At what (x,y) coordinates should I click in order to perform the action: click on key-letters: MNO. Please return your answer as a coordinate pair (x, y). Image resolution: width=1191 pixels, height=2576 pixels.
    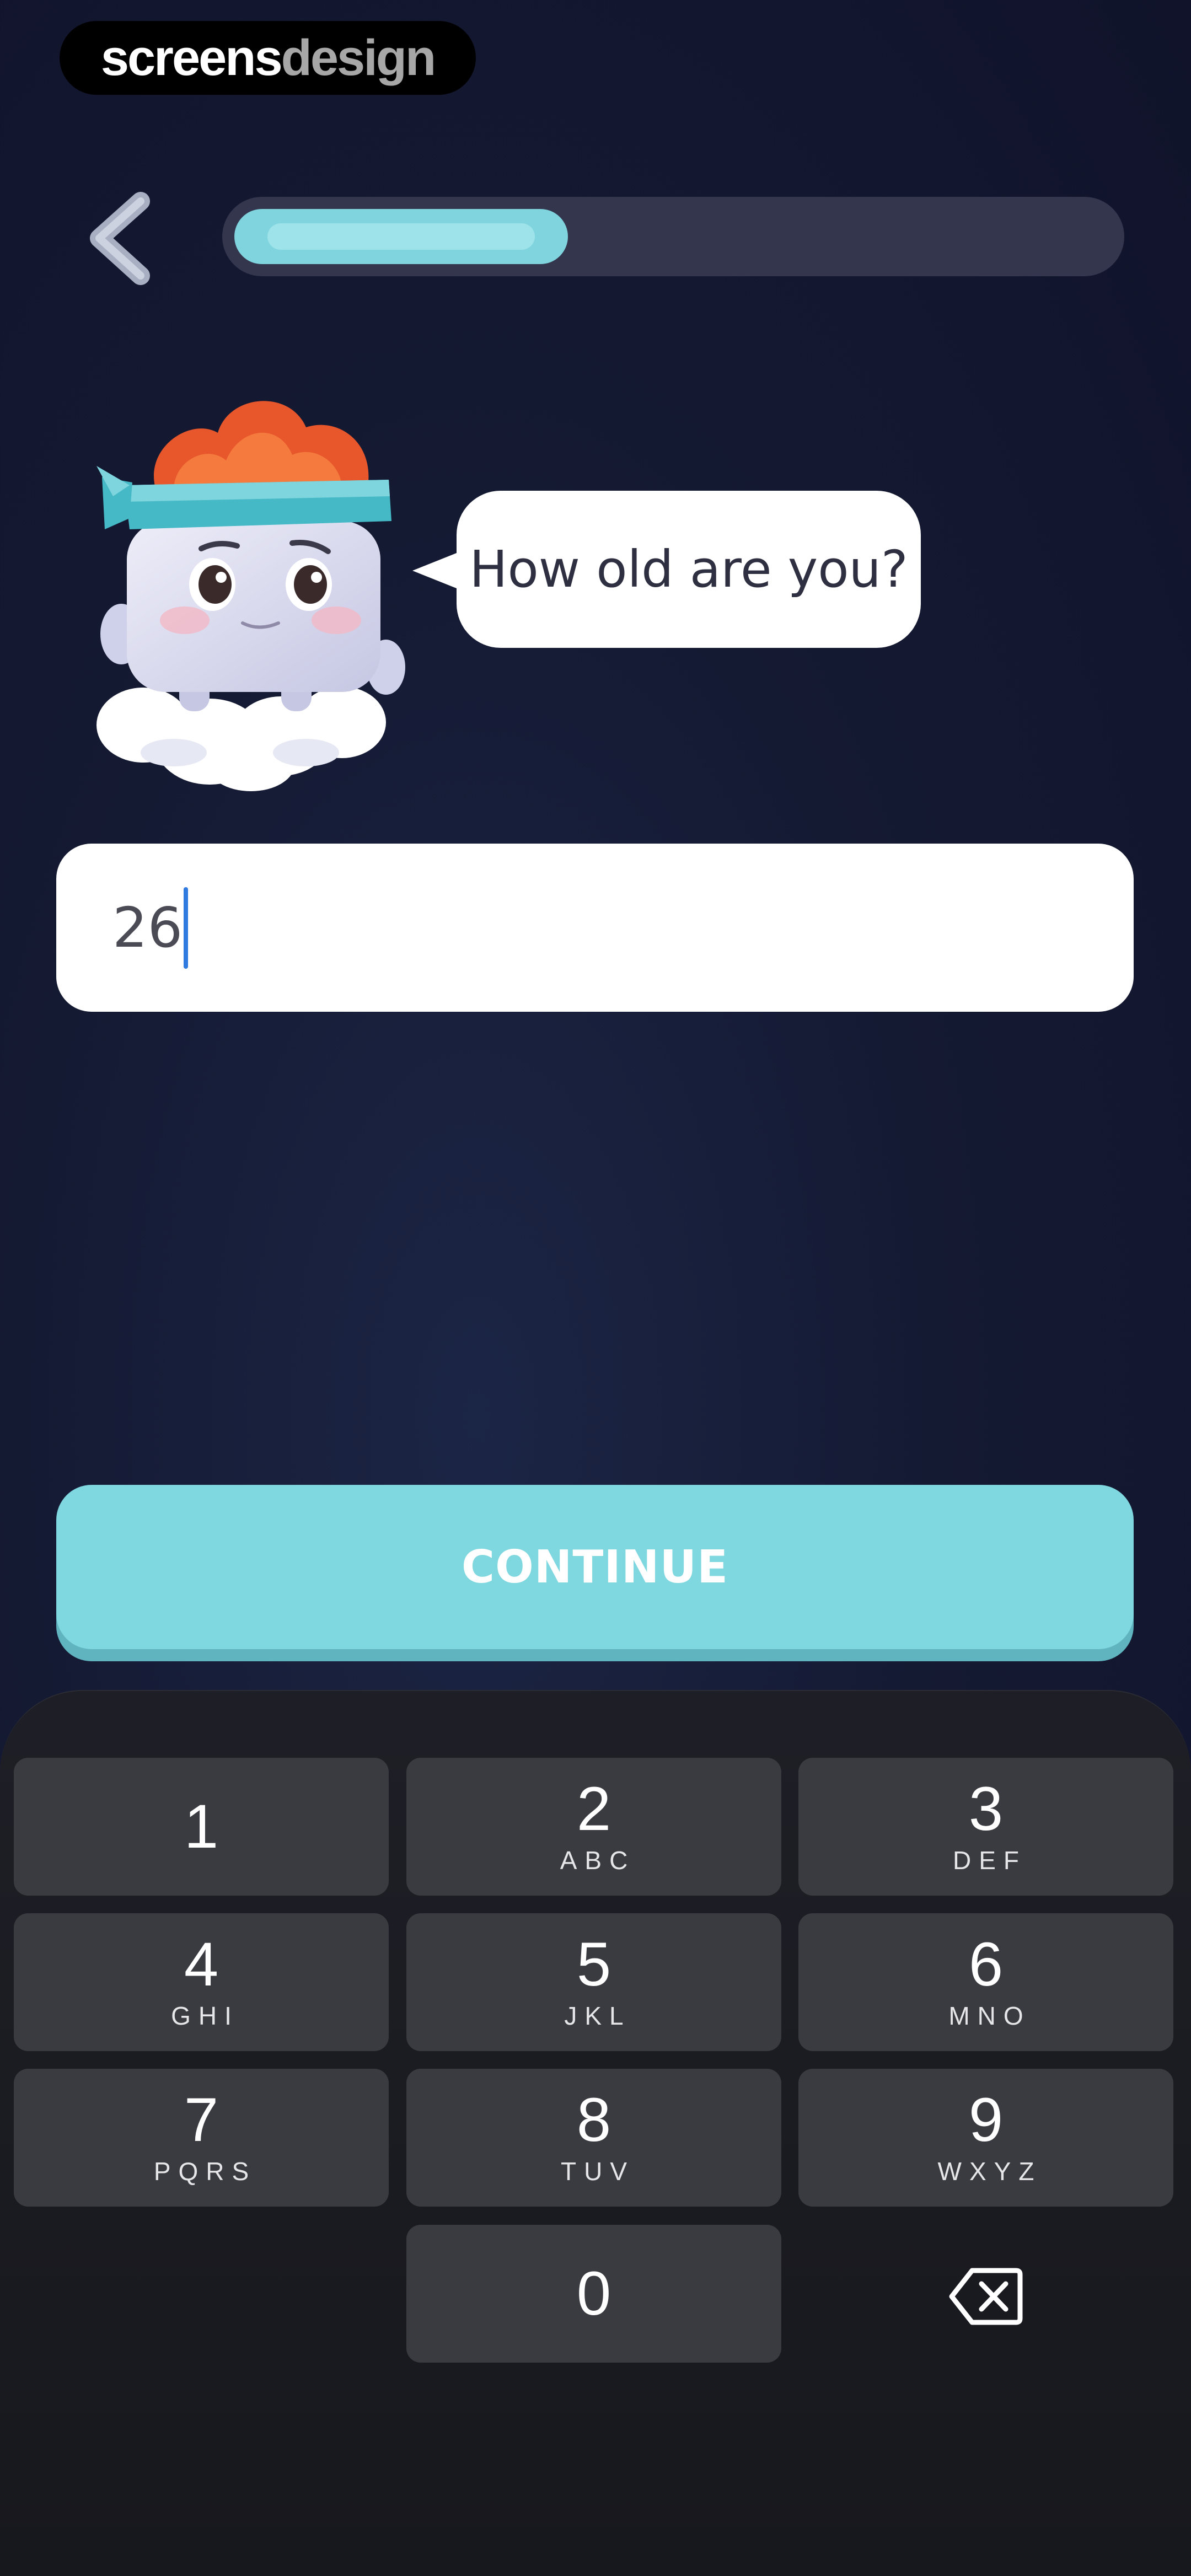
    Looking at the image, I should click on (989, 2015).